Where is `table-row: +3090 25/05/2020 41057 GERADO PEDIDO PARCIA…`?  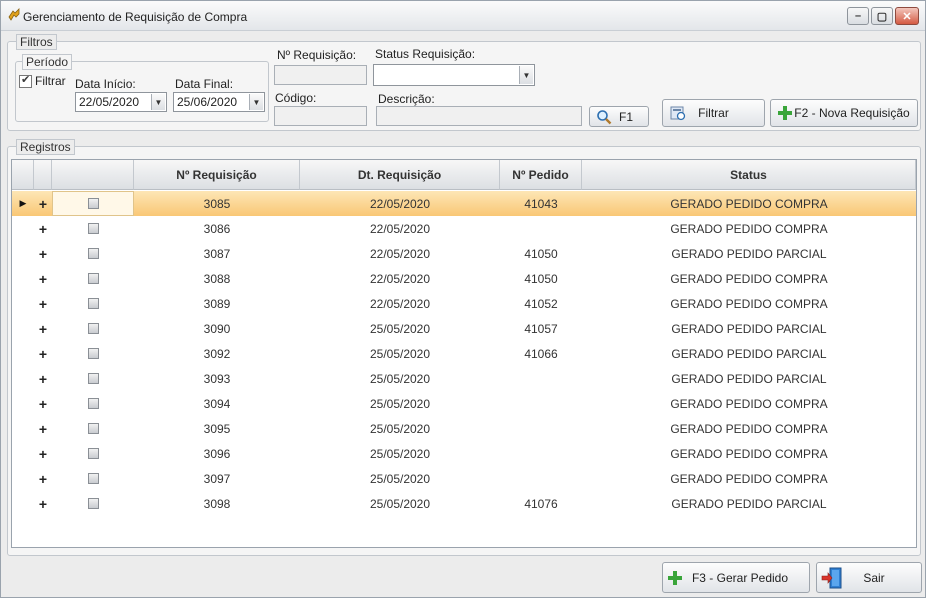 table-row: +3090 25/05/2020 41057 GERADO PEDIDO PARCIA… is located at coordinates (464, 328).